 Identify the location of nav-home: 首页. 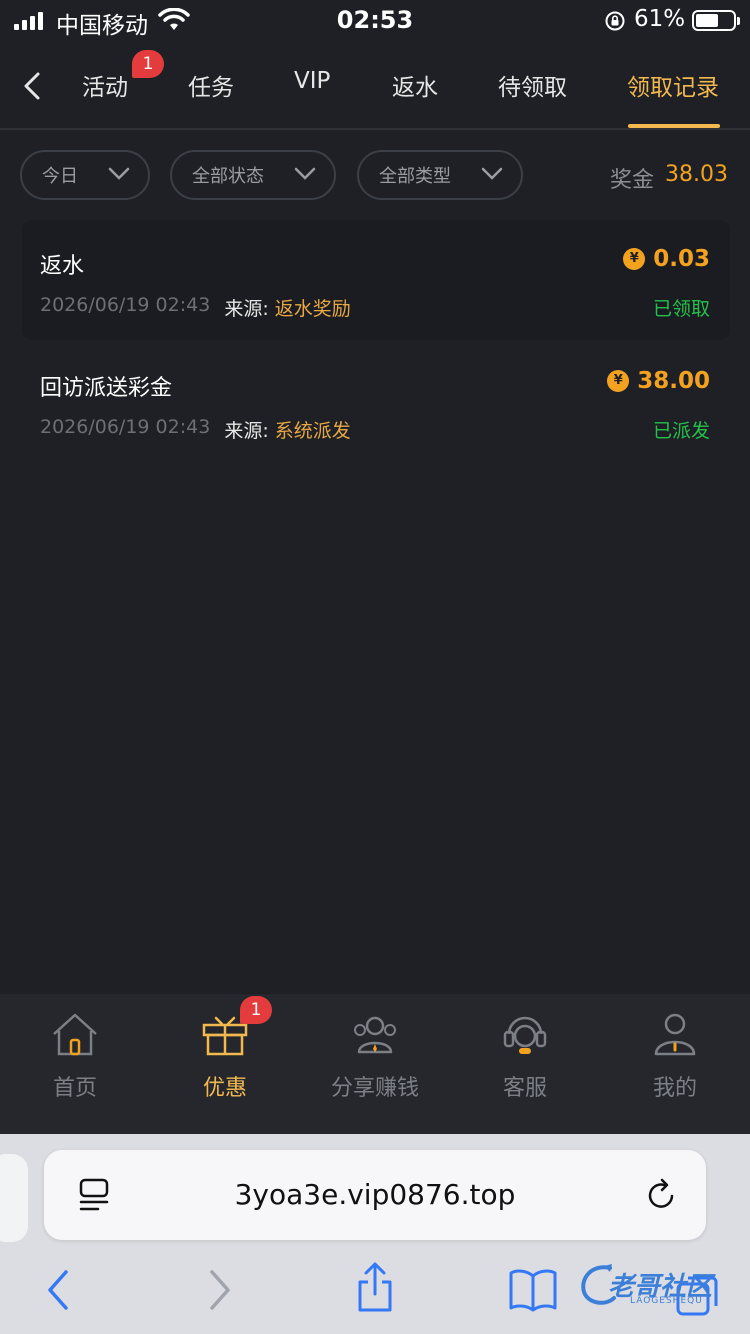
(75, 1064).